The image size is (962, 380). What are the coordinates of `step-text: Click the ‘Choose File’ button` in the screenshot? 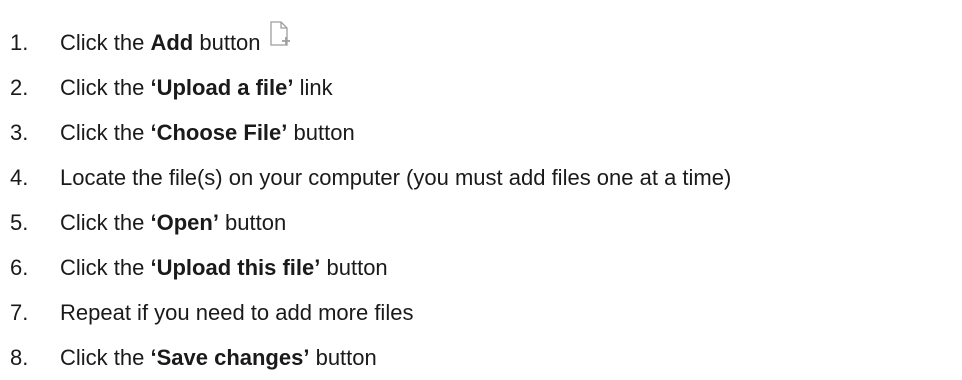 It's located at (207, 133).